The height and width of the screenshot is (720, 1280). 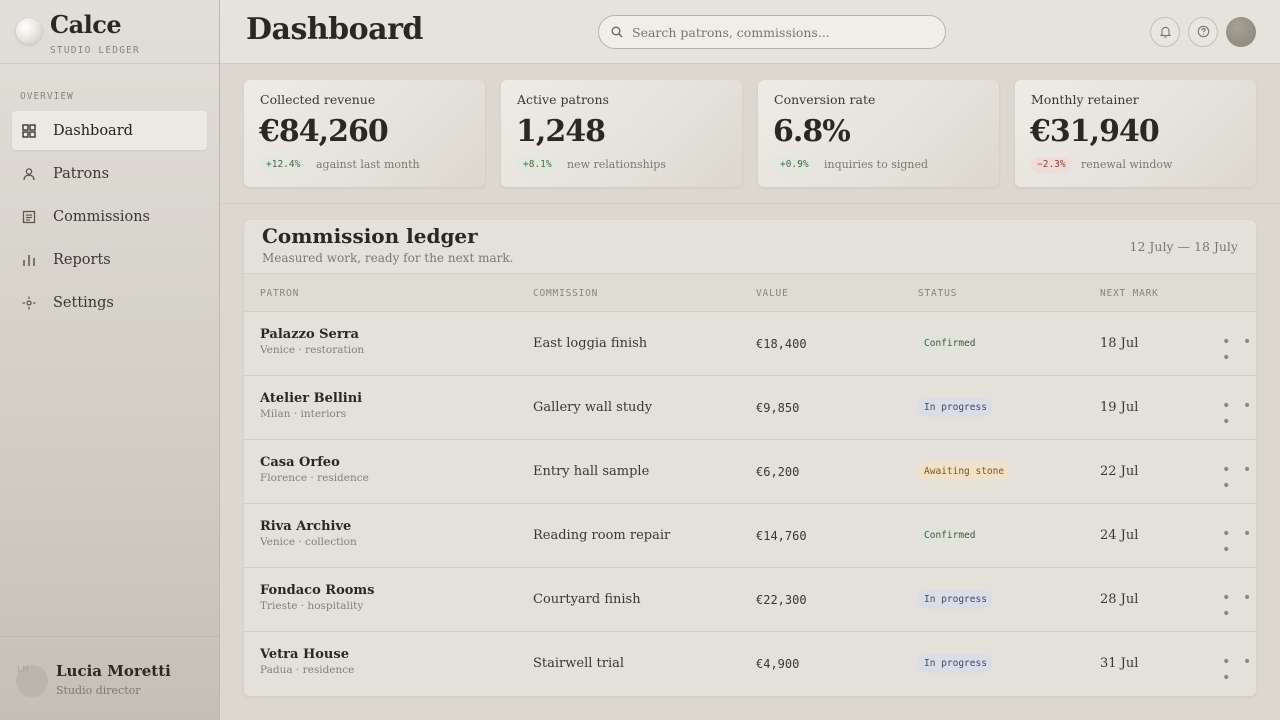 What do you see at coordinates (617, 32) in the screenshot?
I see `search-icon` at bounding box center [617, 32].